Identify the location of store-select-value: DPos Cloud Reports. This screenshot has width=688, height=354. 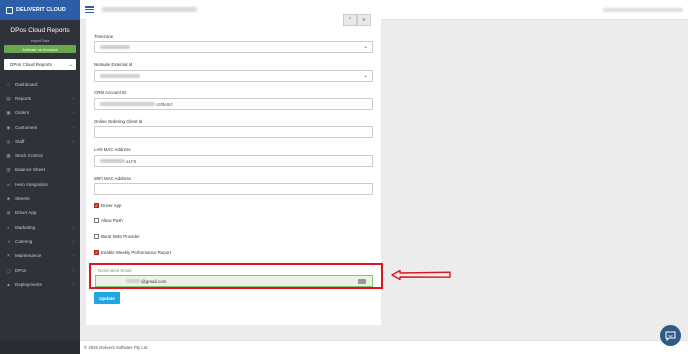
(31, 64).